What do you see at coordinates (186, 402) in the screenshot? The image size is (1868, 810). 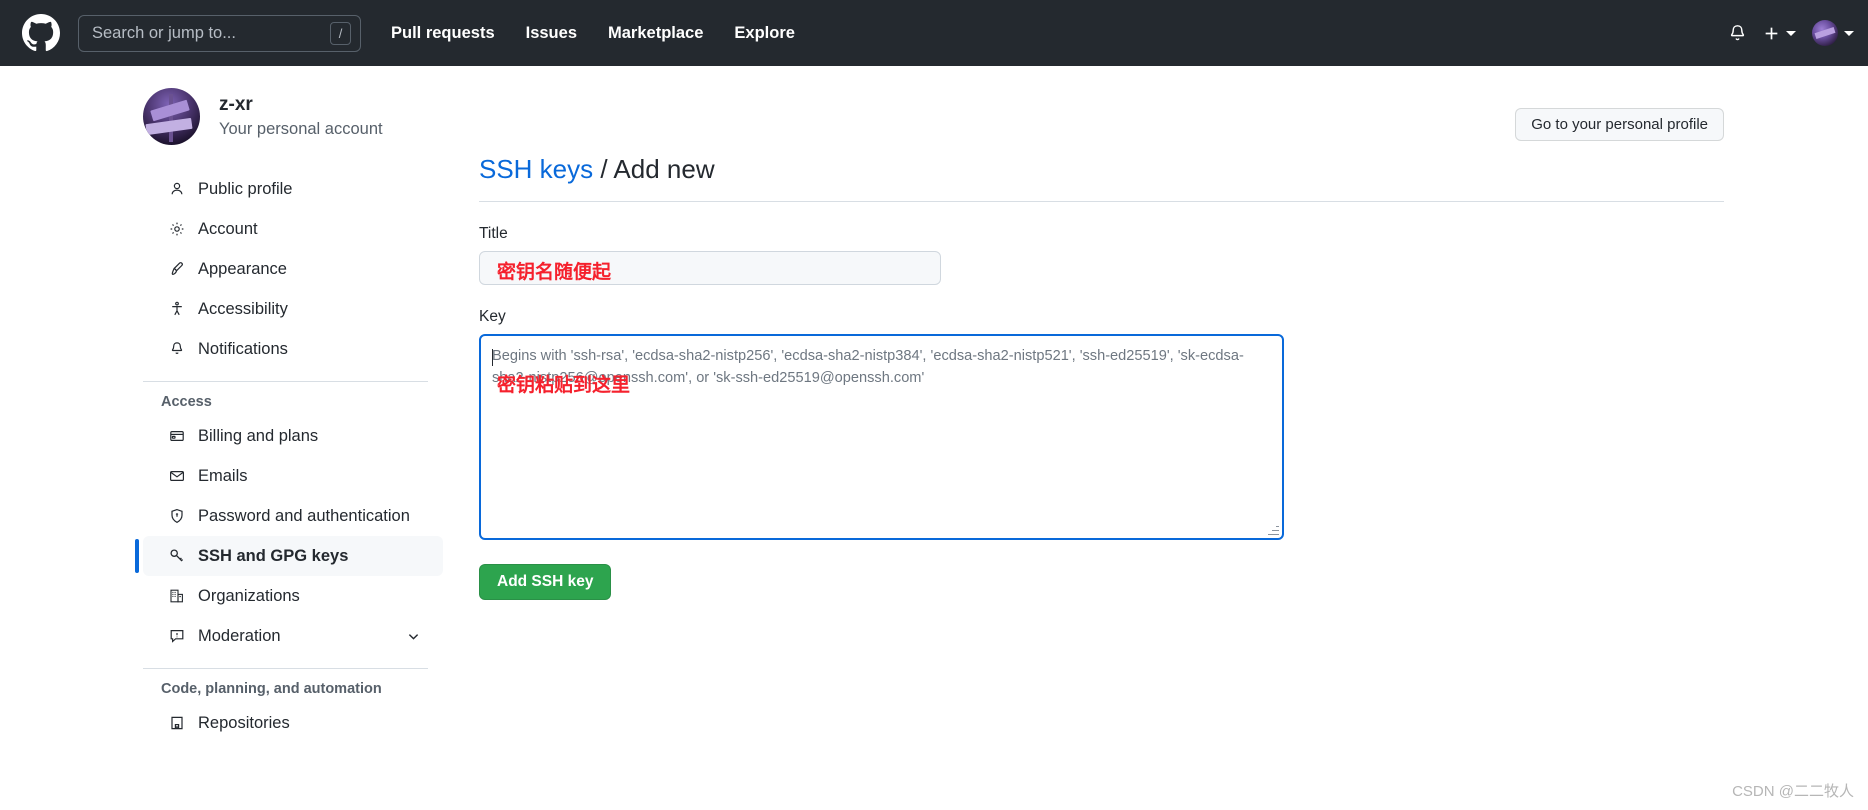 I see `sidebar-group-heading-access: Access` at bounding box center [186, 402].